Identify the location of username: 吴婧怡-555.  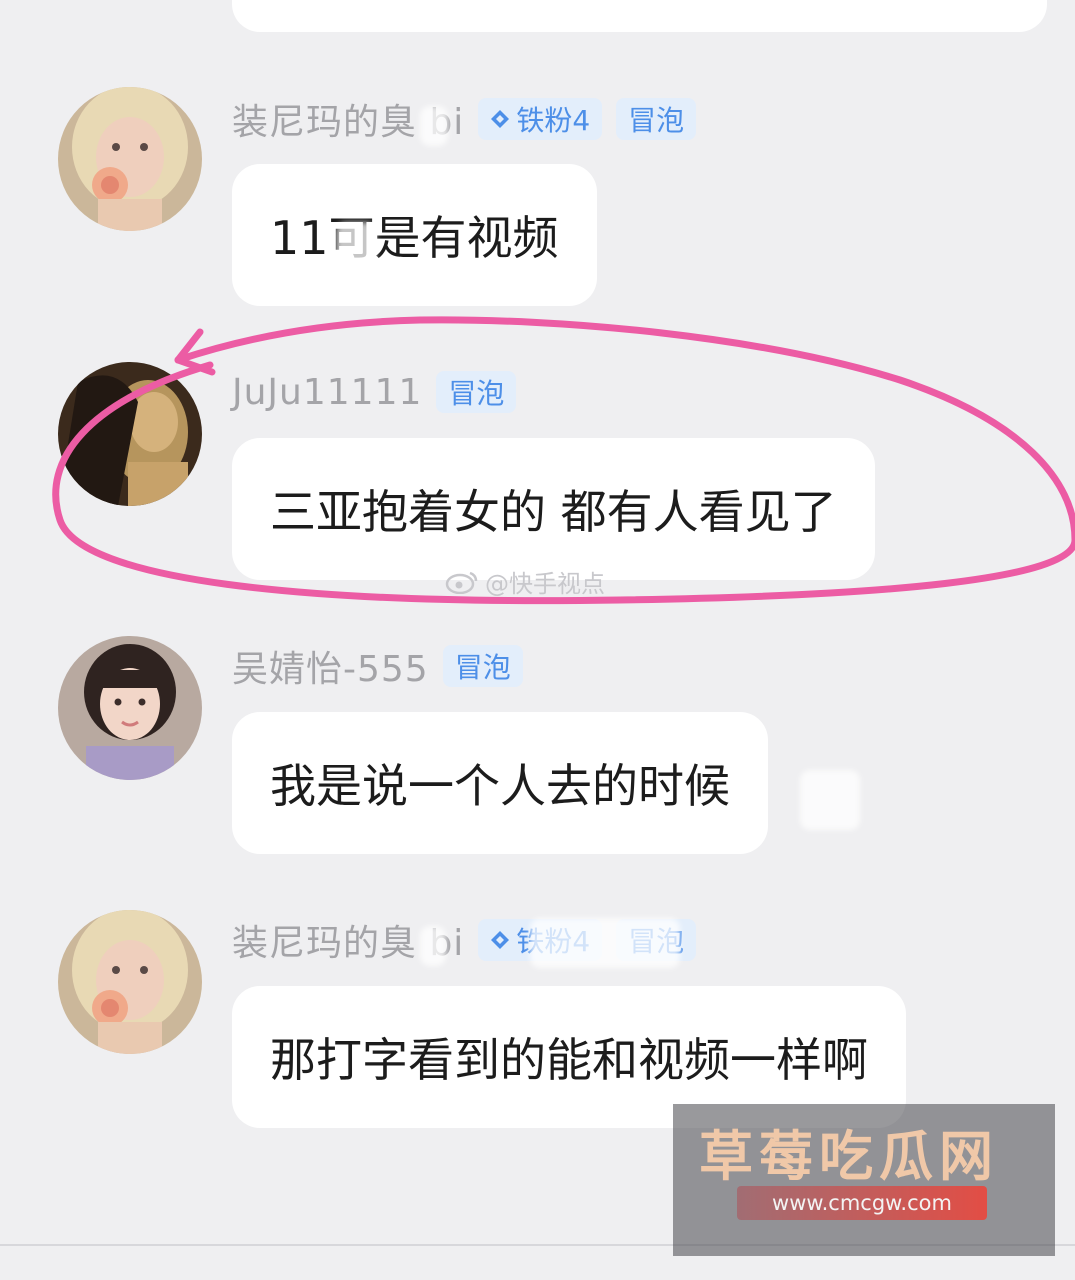
(330, 666).